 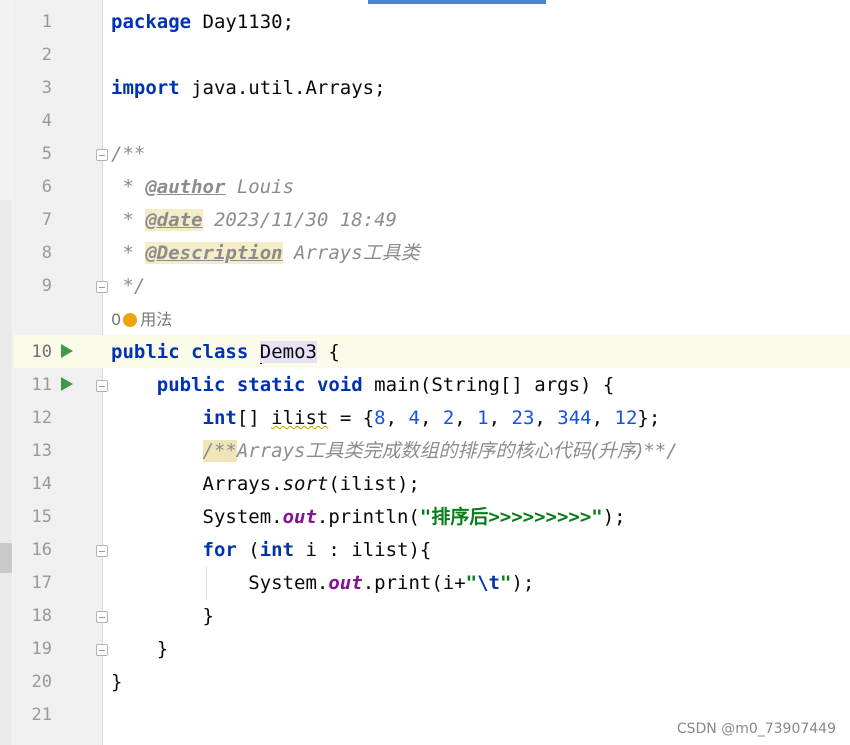 What do you see at coordinates (300, 418) in the screenshot?
I see `variable-ilist: ilist` at bounding box center [300, 418].